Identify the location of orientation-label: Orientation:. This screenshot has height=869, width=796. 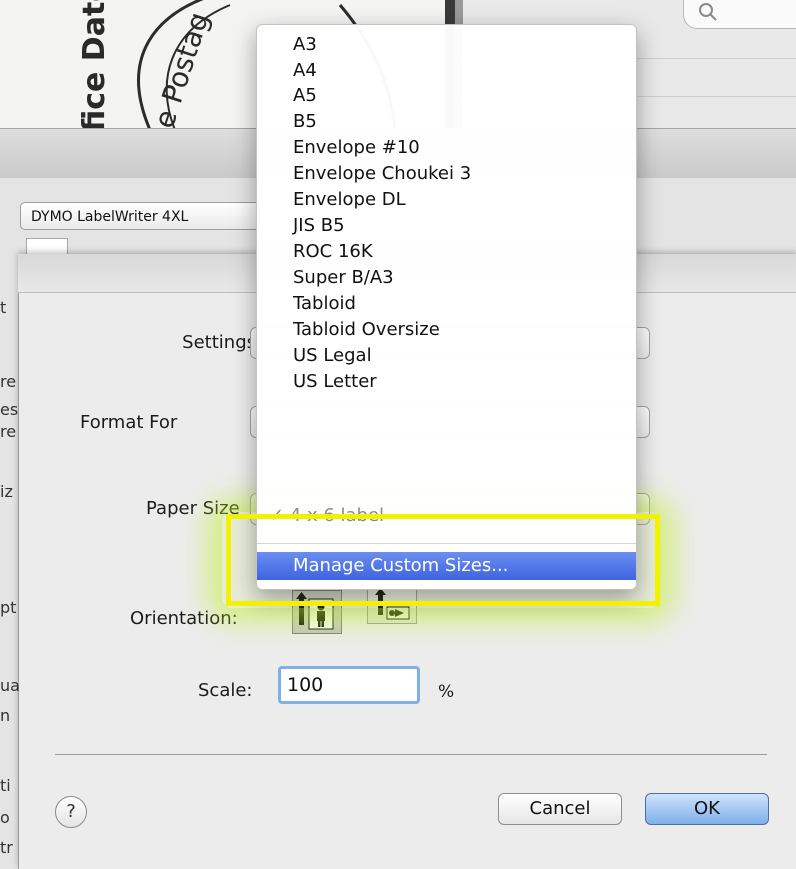
(184, 618).